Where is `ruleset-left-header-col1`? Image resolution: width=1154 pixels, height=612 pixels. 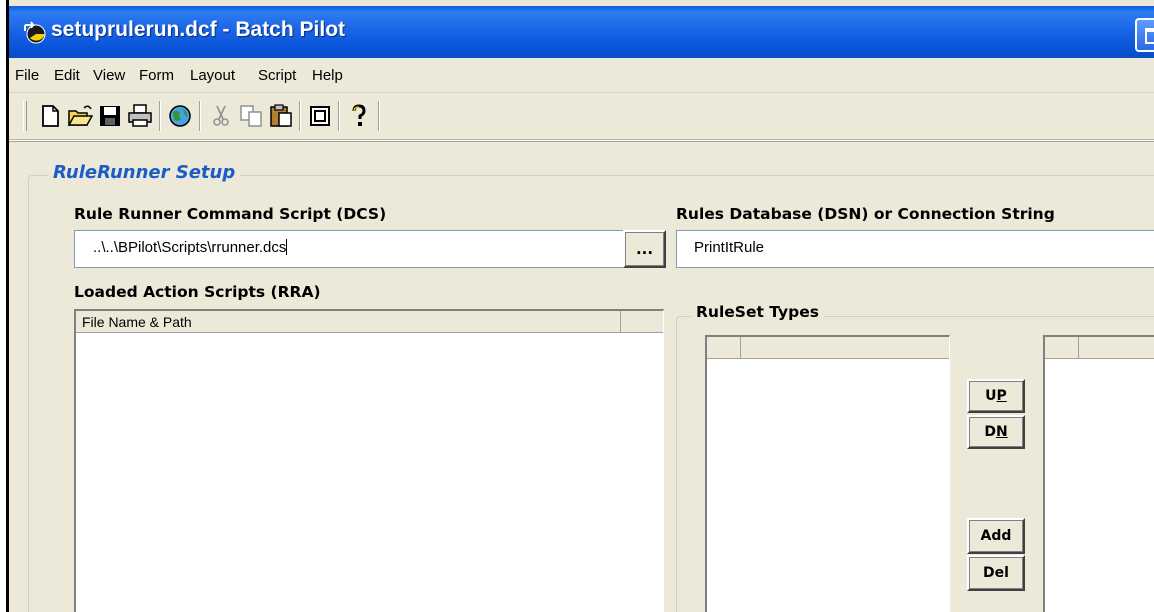
ruleset-left-header-col1 is located at coordinates (724, 348).